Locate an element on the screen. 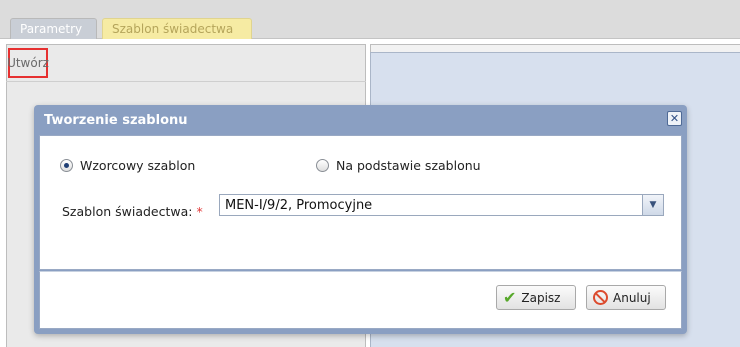 Image resolution: width=740 pixels, height=347 pixels. cancel-button: Anuluj is located at coordinates (626, 297).